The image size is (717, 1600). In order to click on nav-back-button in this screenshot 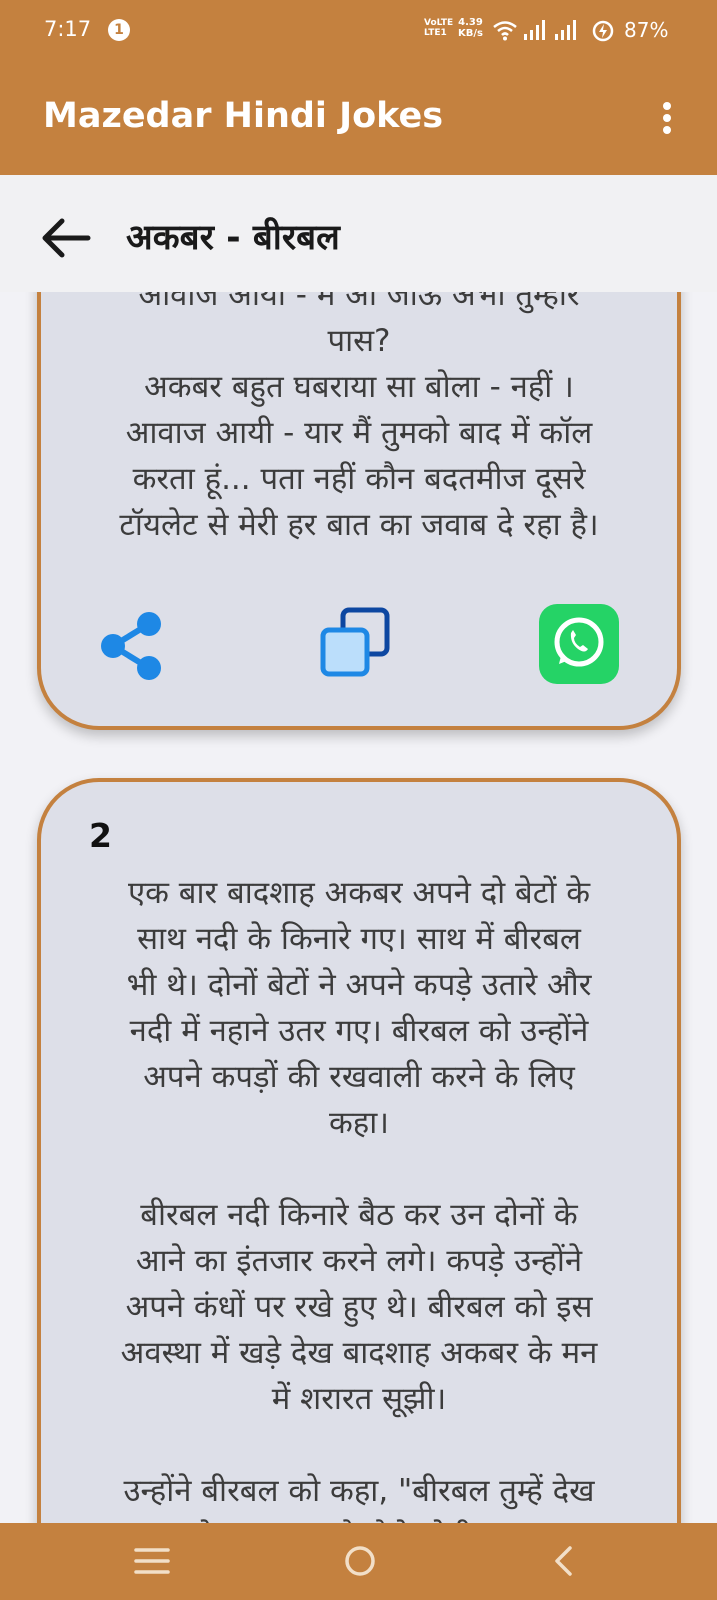, I will do `click(564, 1561)`.